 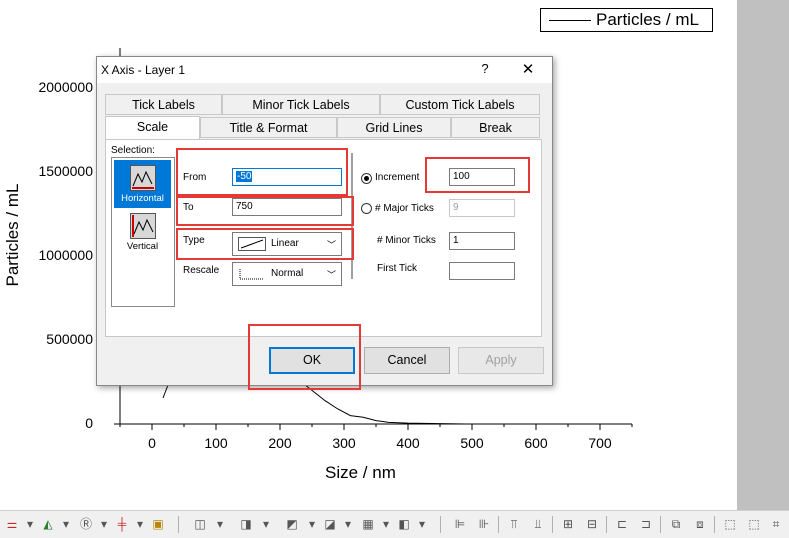 What do you see at coordinates (89, 423) in the screenshot?
I see `y-tick-label: 0` at bounding box center [89, 423].